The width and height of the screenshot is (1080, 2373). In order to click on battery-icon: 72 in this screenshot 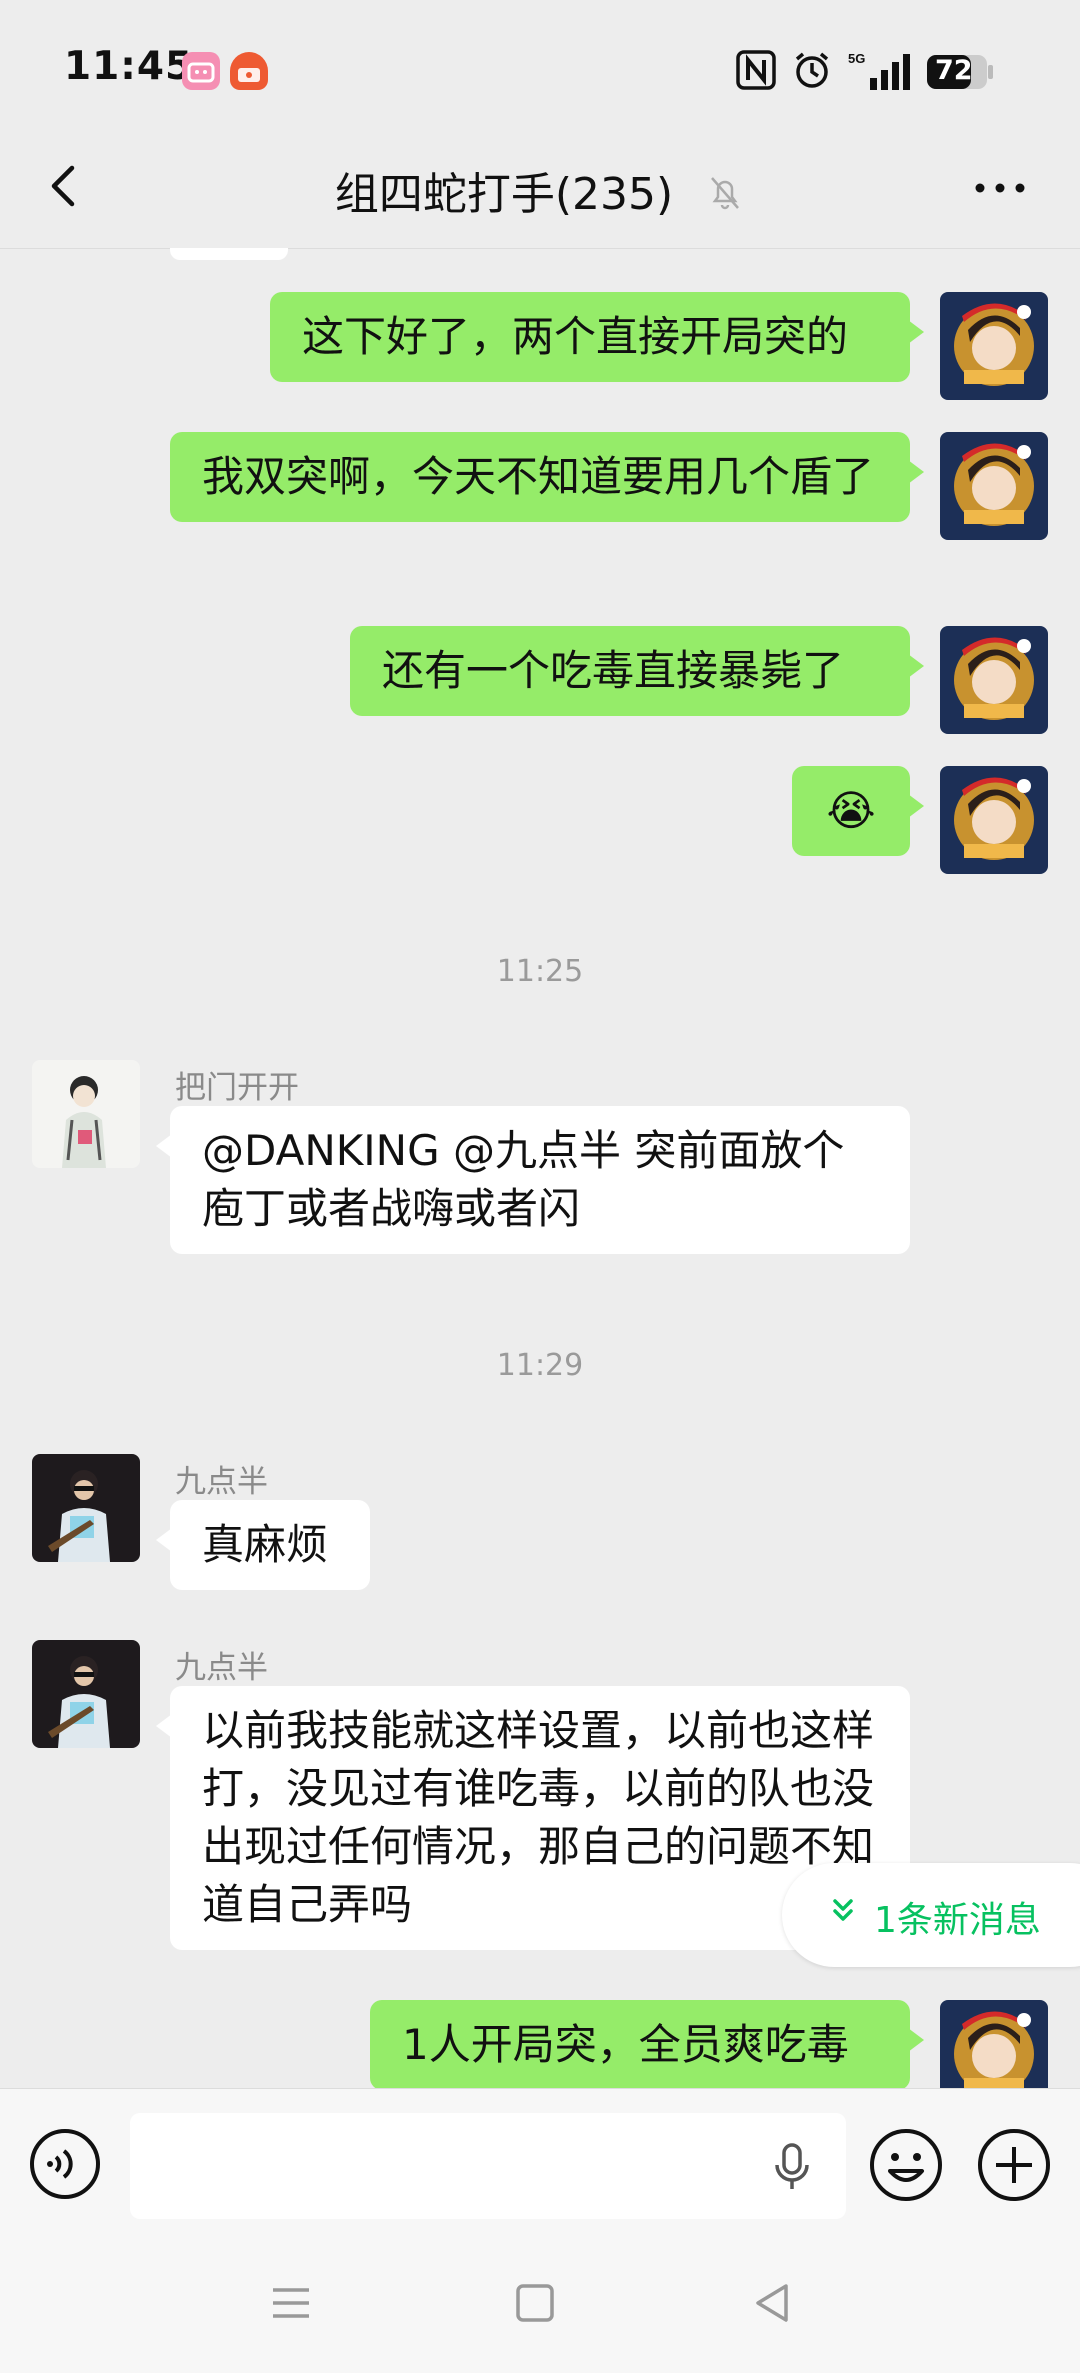, I will do `click(960, 74)`.